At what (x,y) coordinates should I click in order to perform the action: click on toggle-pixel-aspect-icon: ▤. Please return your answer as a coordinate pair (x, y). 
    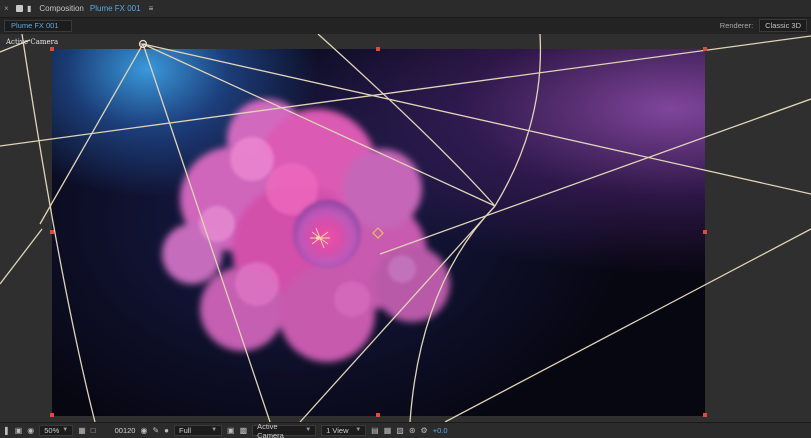
    Looking at the image, I should click on (375, 431).